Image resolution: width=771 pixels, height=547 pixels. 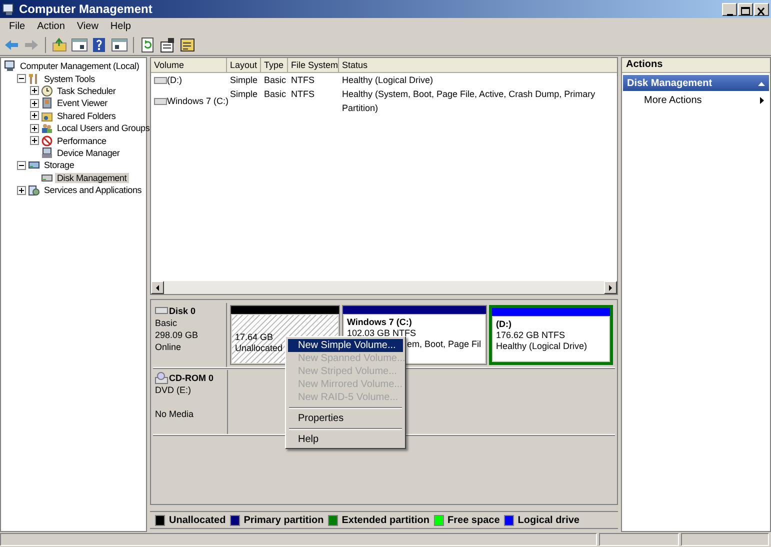 What do you see at coordinates (92, 177) in the screenshot?
I see `tree-item: Disk Management` at bounding box center [92, 177].